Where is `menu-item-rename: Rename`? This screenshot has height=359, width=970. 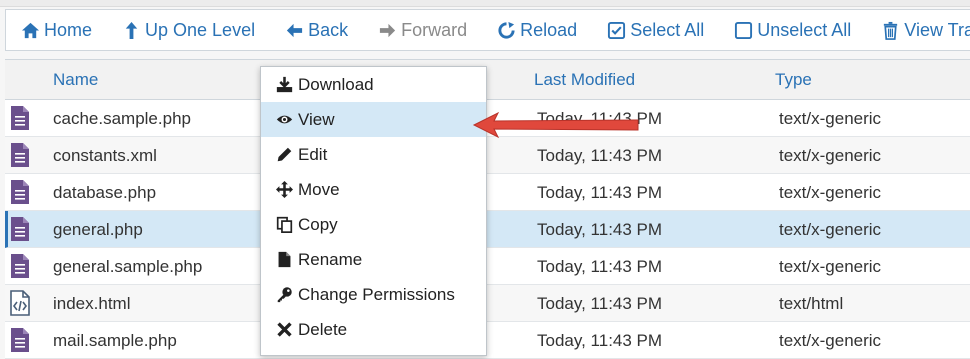 menu-item-rename: Rename is located at coordinates (373, 259).